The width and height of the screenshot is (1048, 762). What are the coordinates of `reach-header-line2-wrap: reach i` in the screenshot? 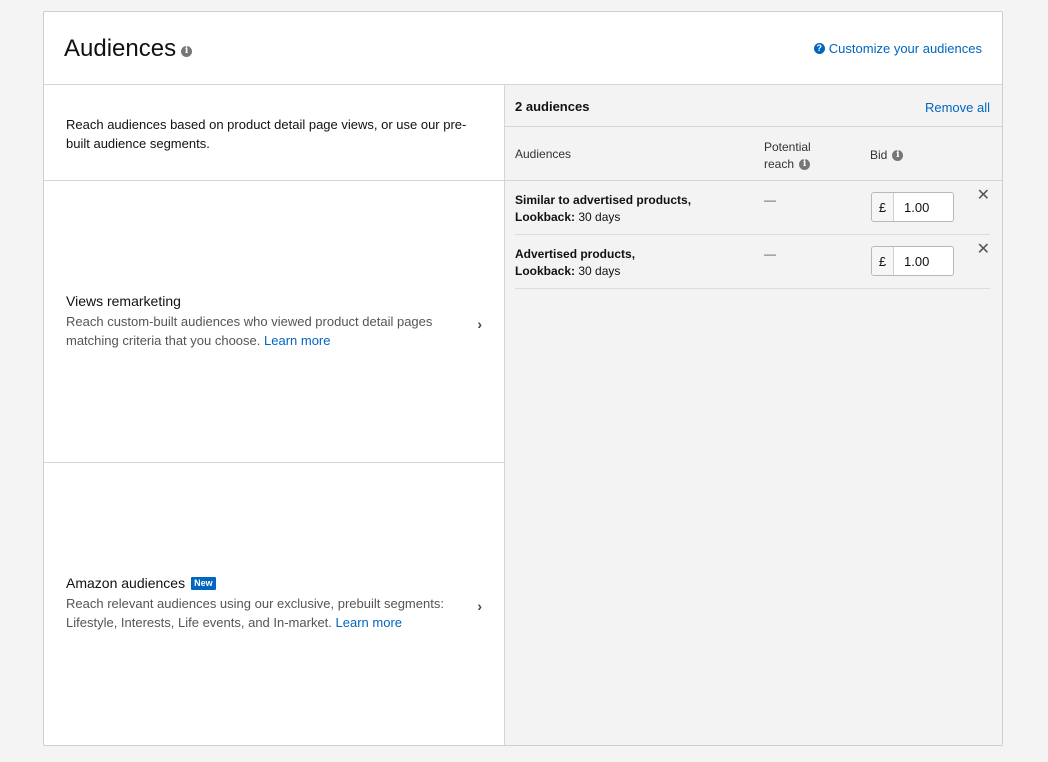 It's located at (787, 164).